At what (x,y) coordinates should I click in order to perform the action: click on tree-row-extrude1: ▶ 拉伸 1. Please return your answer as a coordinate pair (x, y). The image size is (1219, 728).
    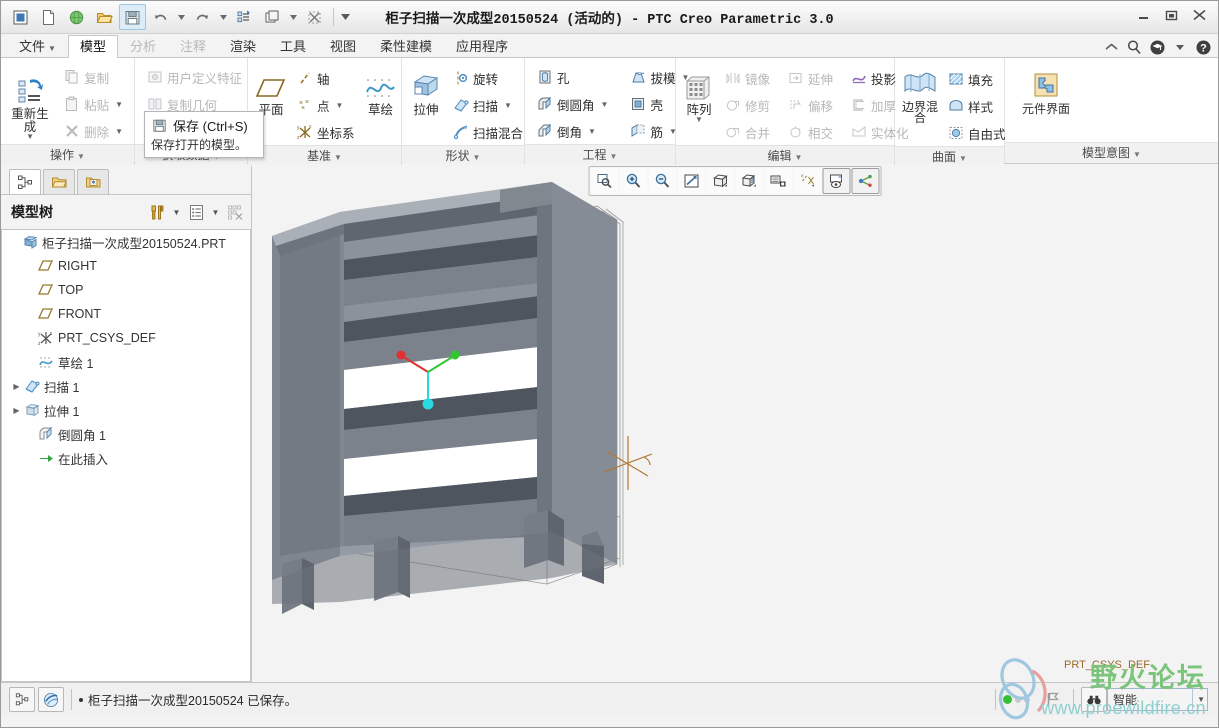
    Looking at the image, I should click on (126, 410).